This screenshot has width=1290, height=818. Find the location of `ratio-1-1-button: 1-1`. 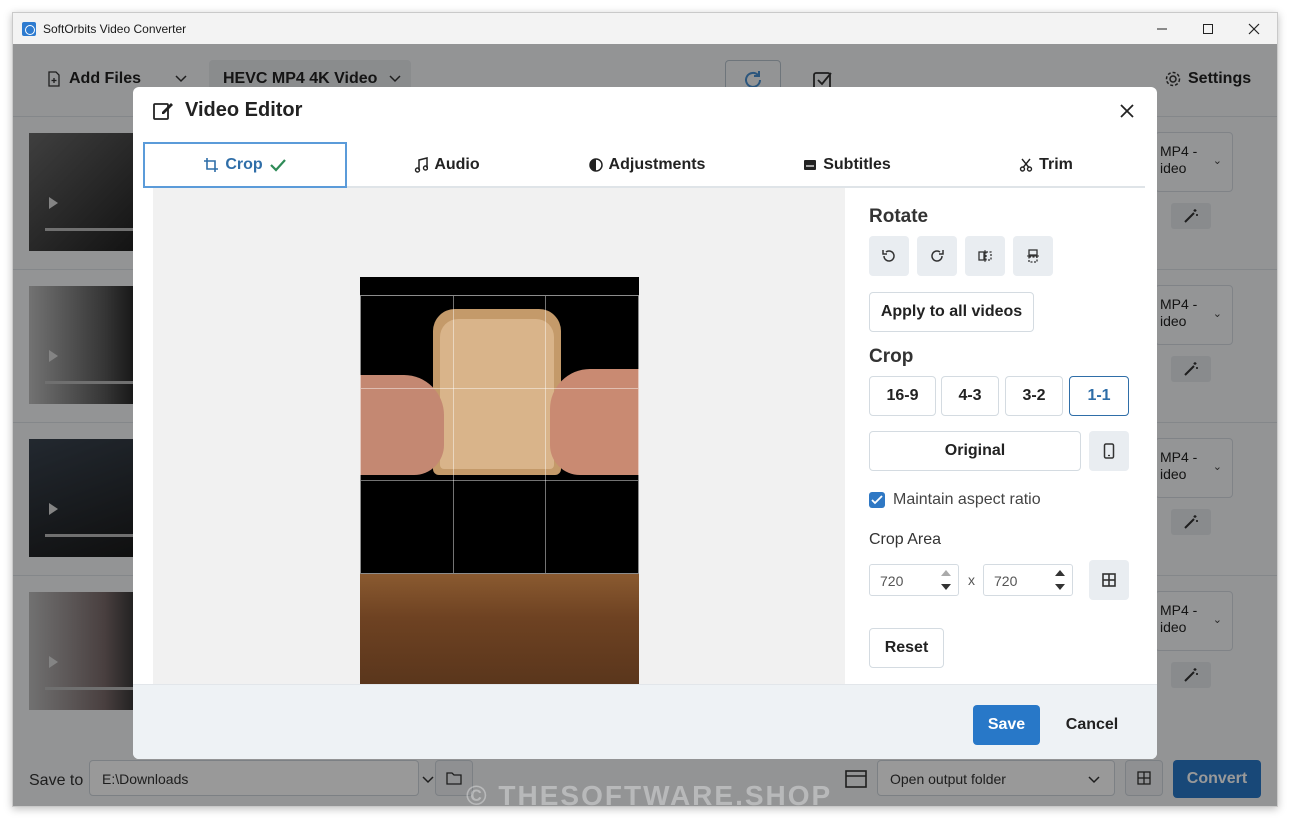

ratio-1-1-button: 1-1 is located at coordinates (1099, 396).